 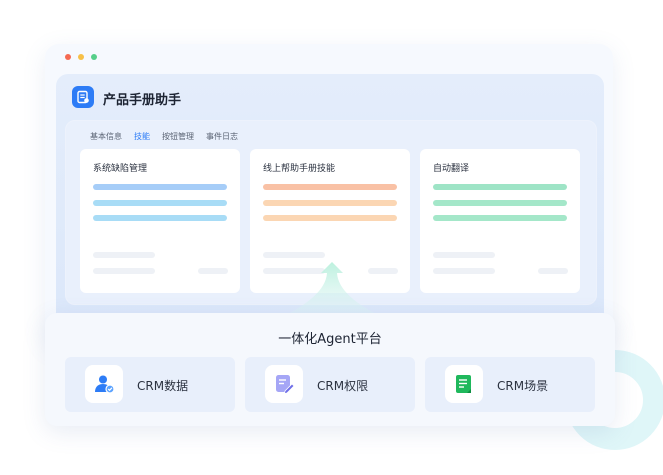 I want to click on skill-card-title: 自动翻译, so click(x=451, y=169).